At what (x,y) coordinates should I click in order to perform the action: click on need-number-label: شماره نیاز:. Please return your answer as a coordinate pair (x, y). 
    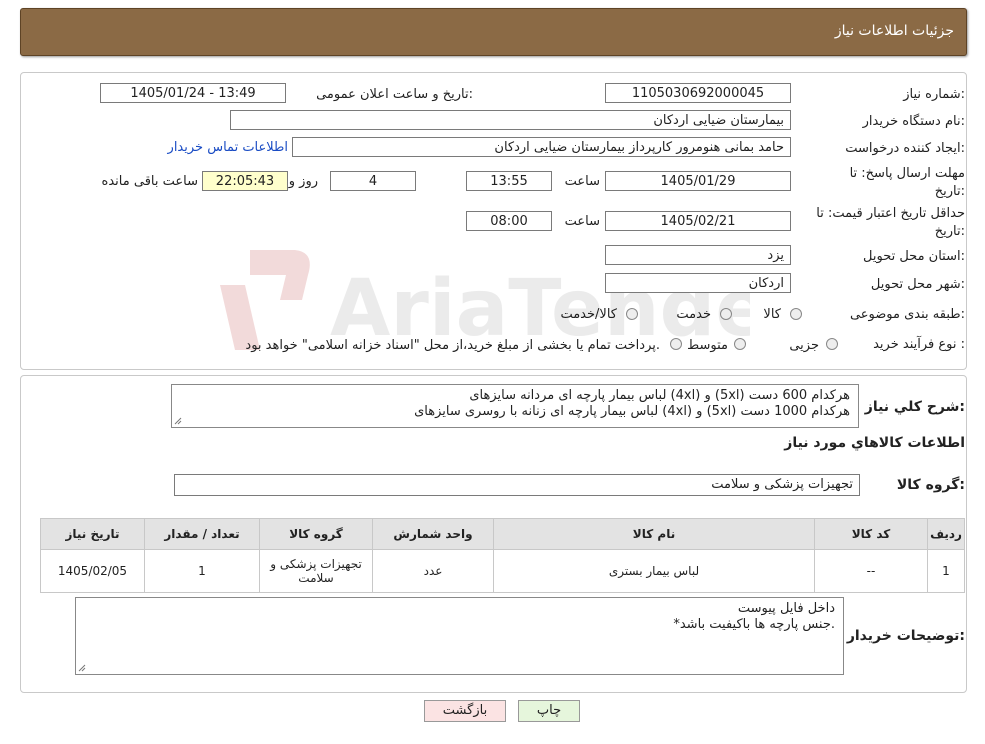
    Looking at the image, I should click on (934, 94).